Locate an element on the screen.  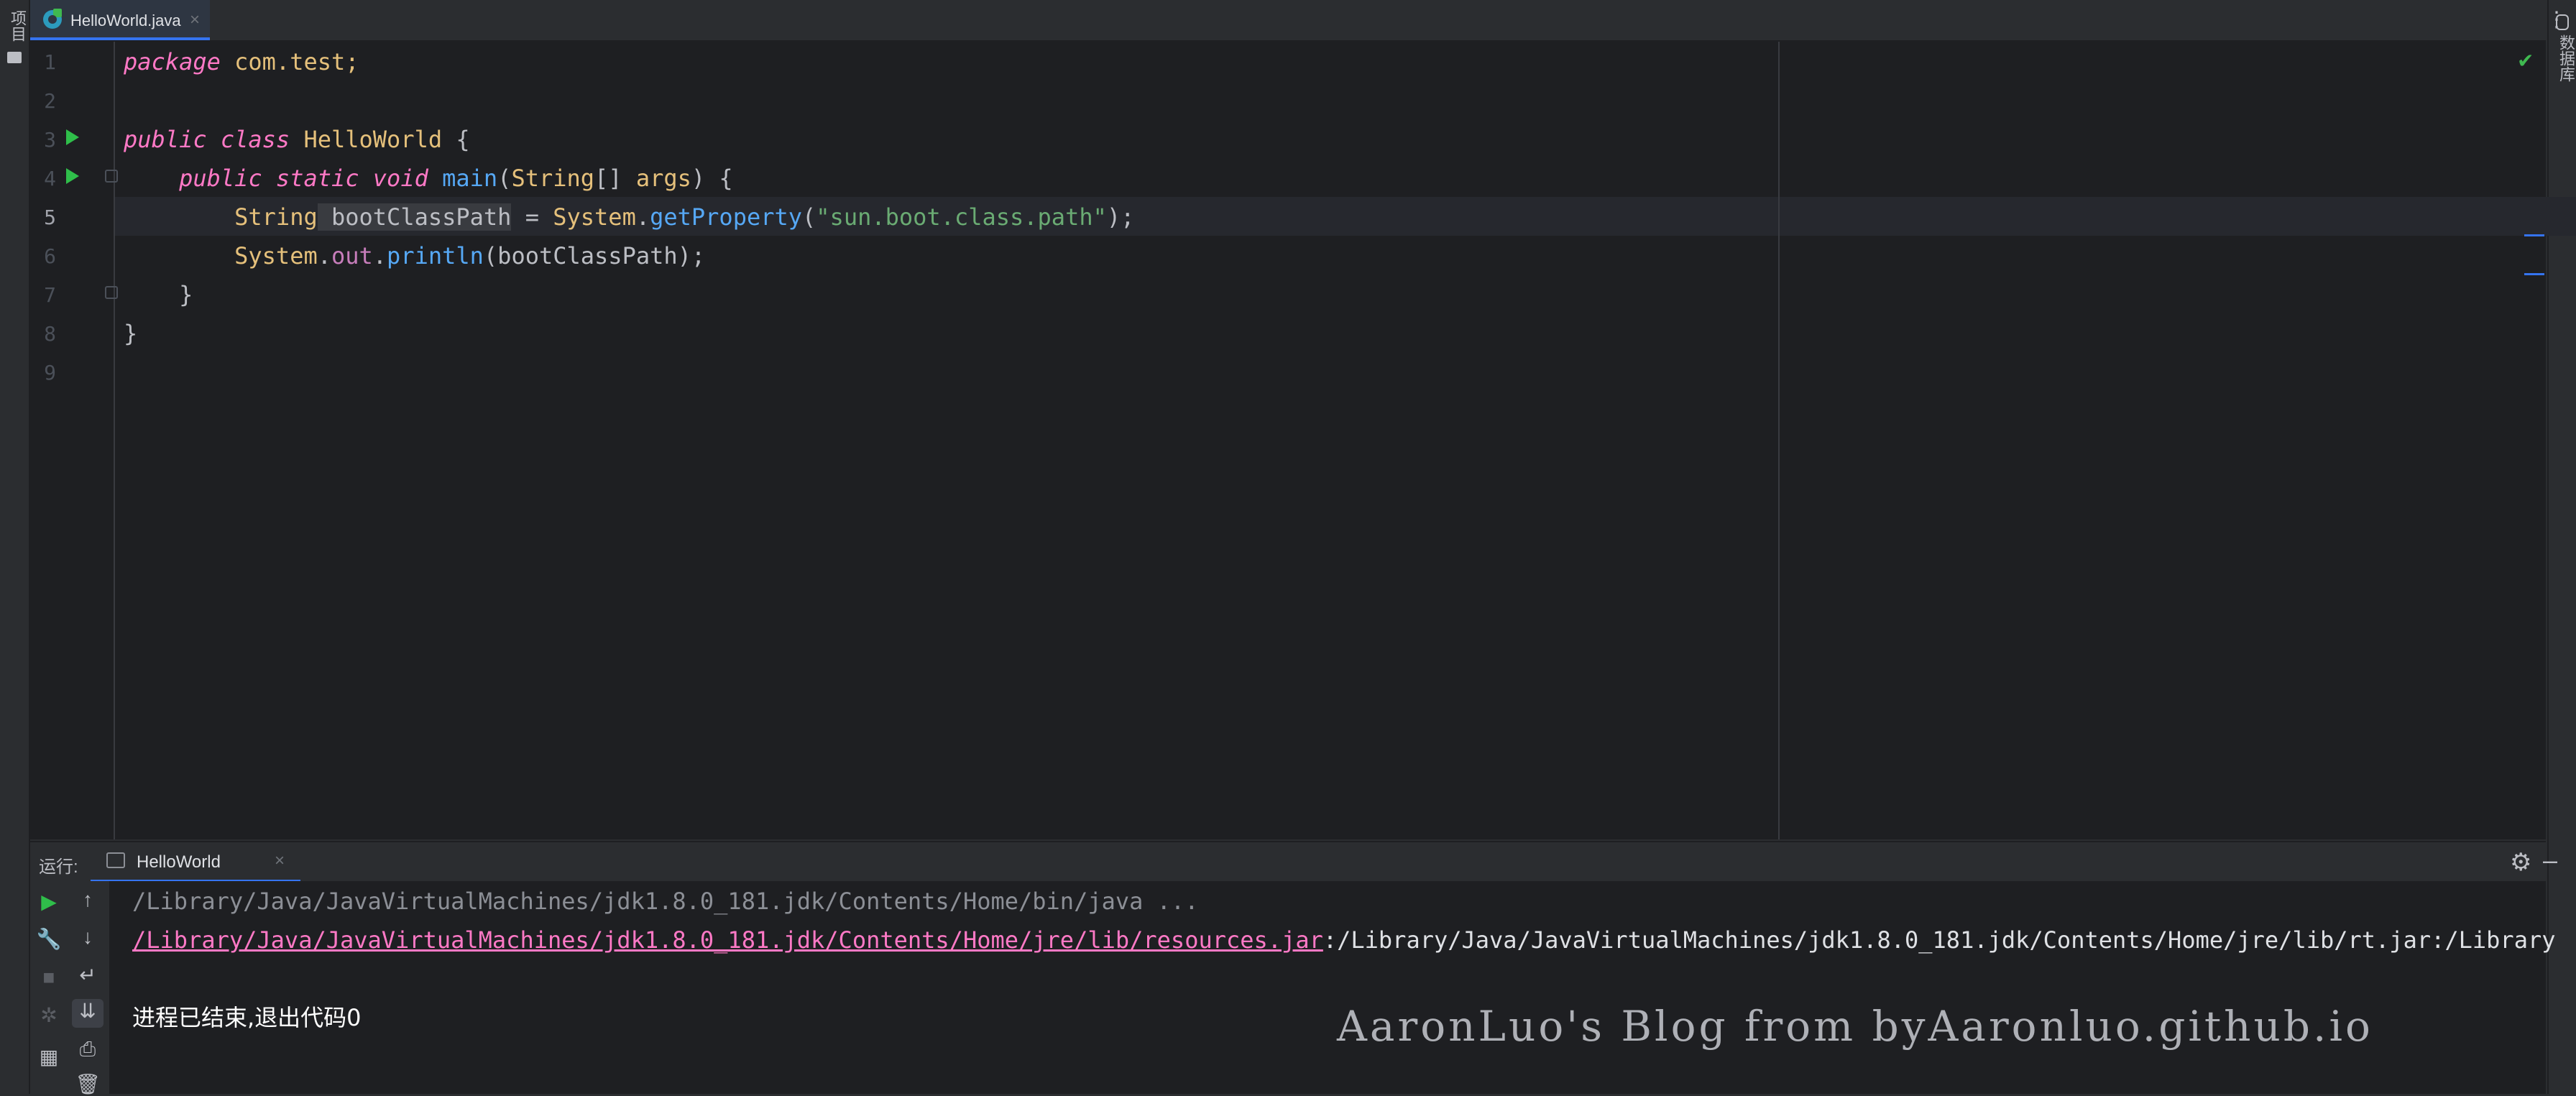
editor-tab-label: HelloWorld.java is located at coordinates (125, 20).